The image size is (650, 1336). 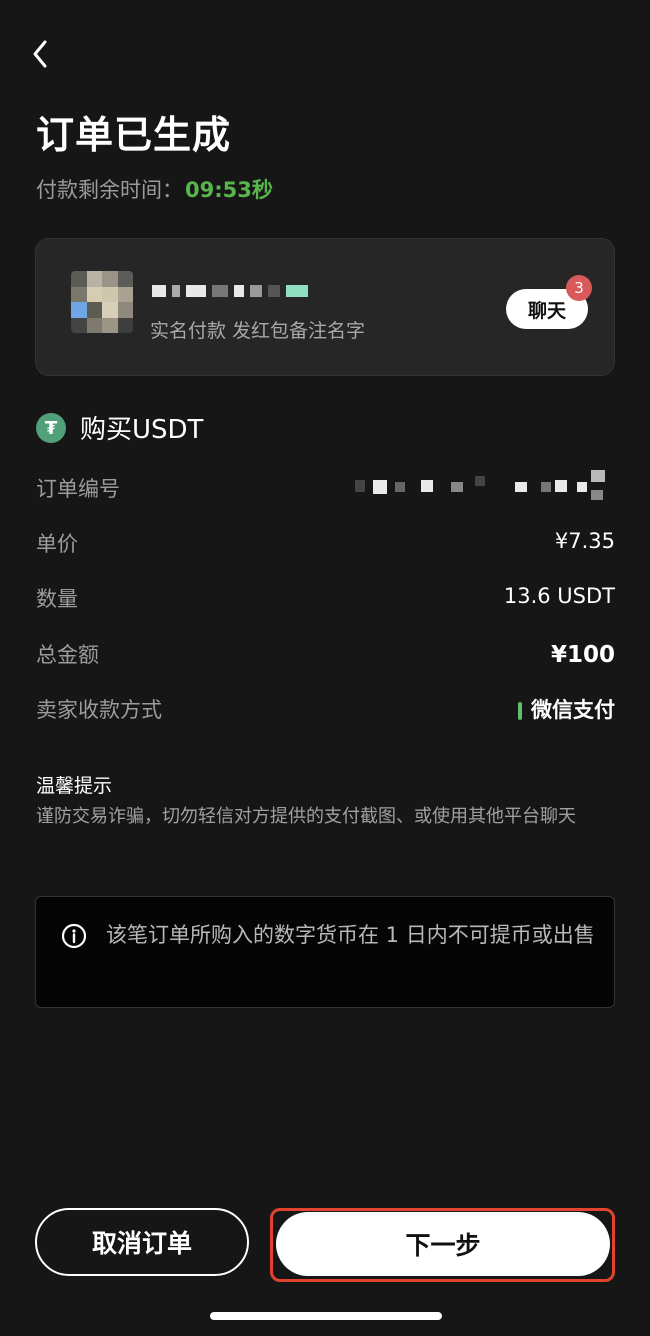 I want to click on payment-method-value: 微信支付, so click(x=566, y=709).